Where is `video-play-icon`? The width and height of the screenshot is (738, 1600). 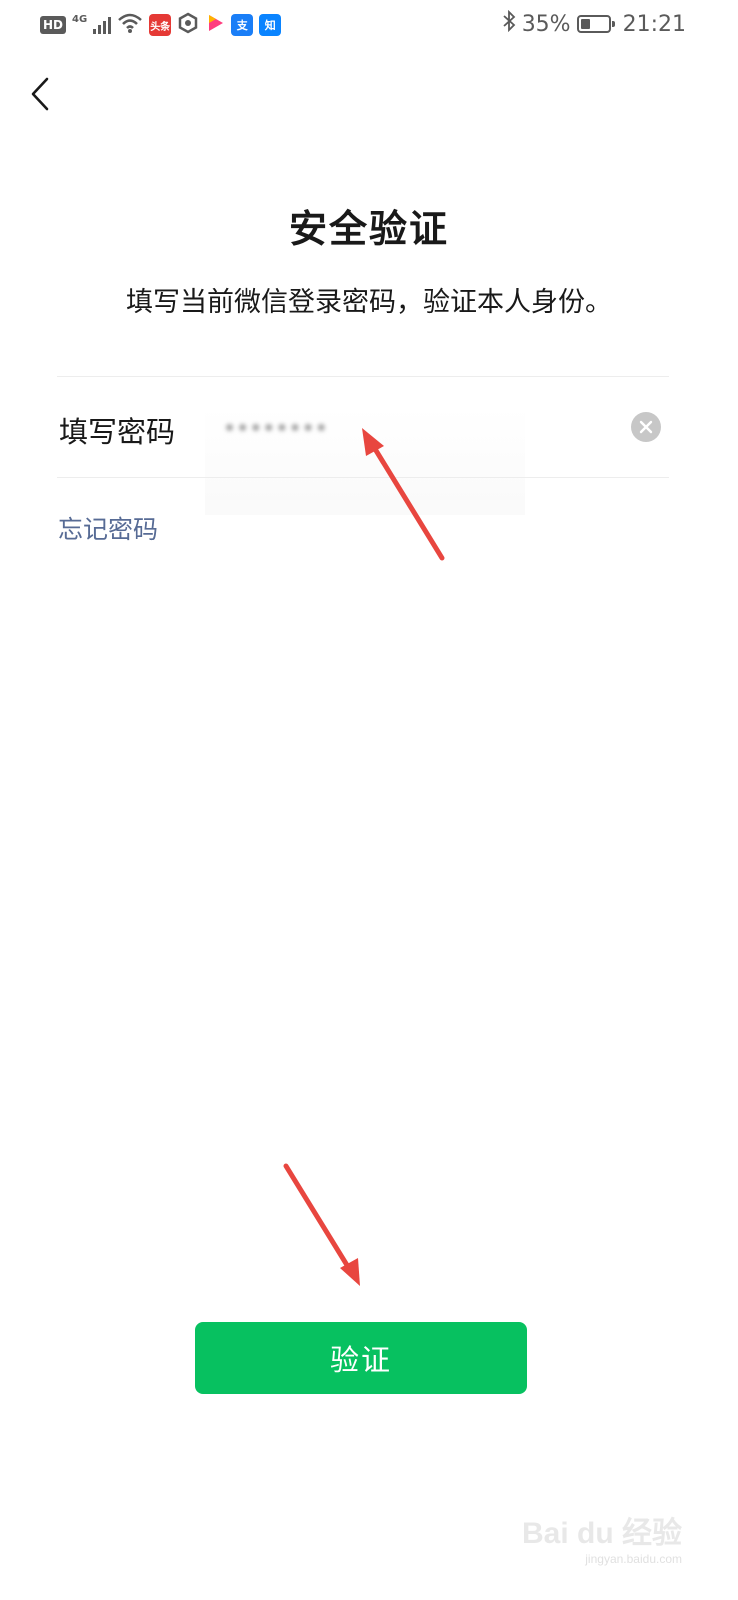 video-play-icon is located at coordinates (215, 25).